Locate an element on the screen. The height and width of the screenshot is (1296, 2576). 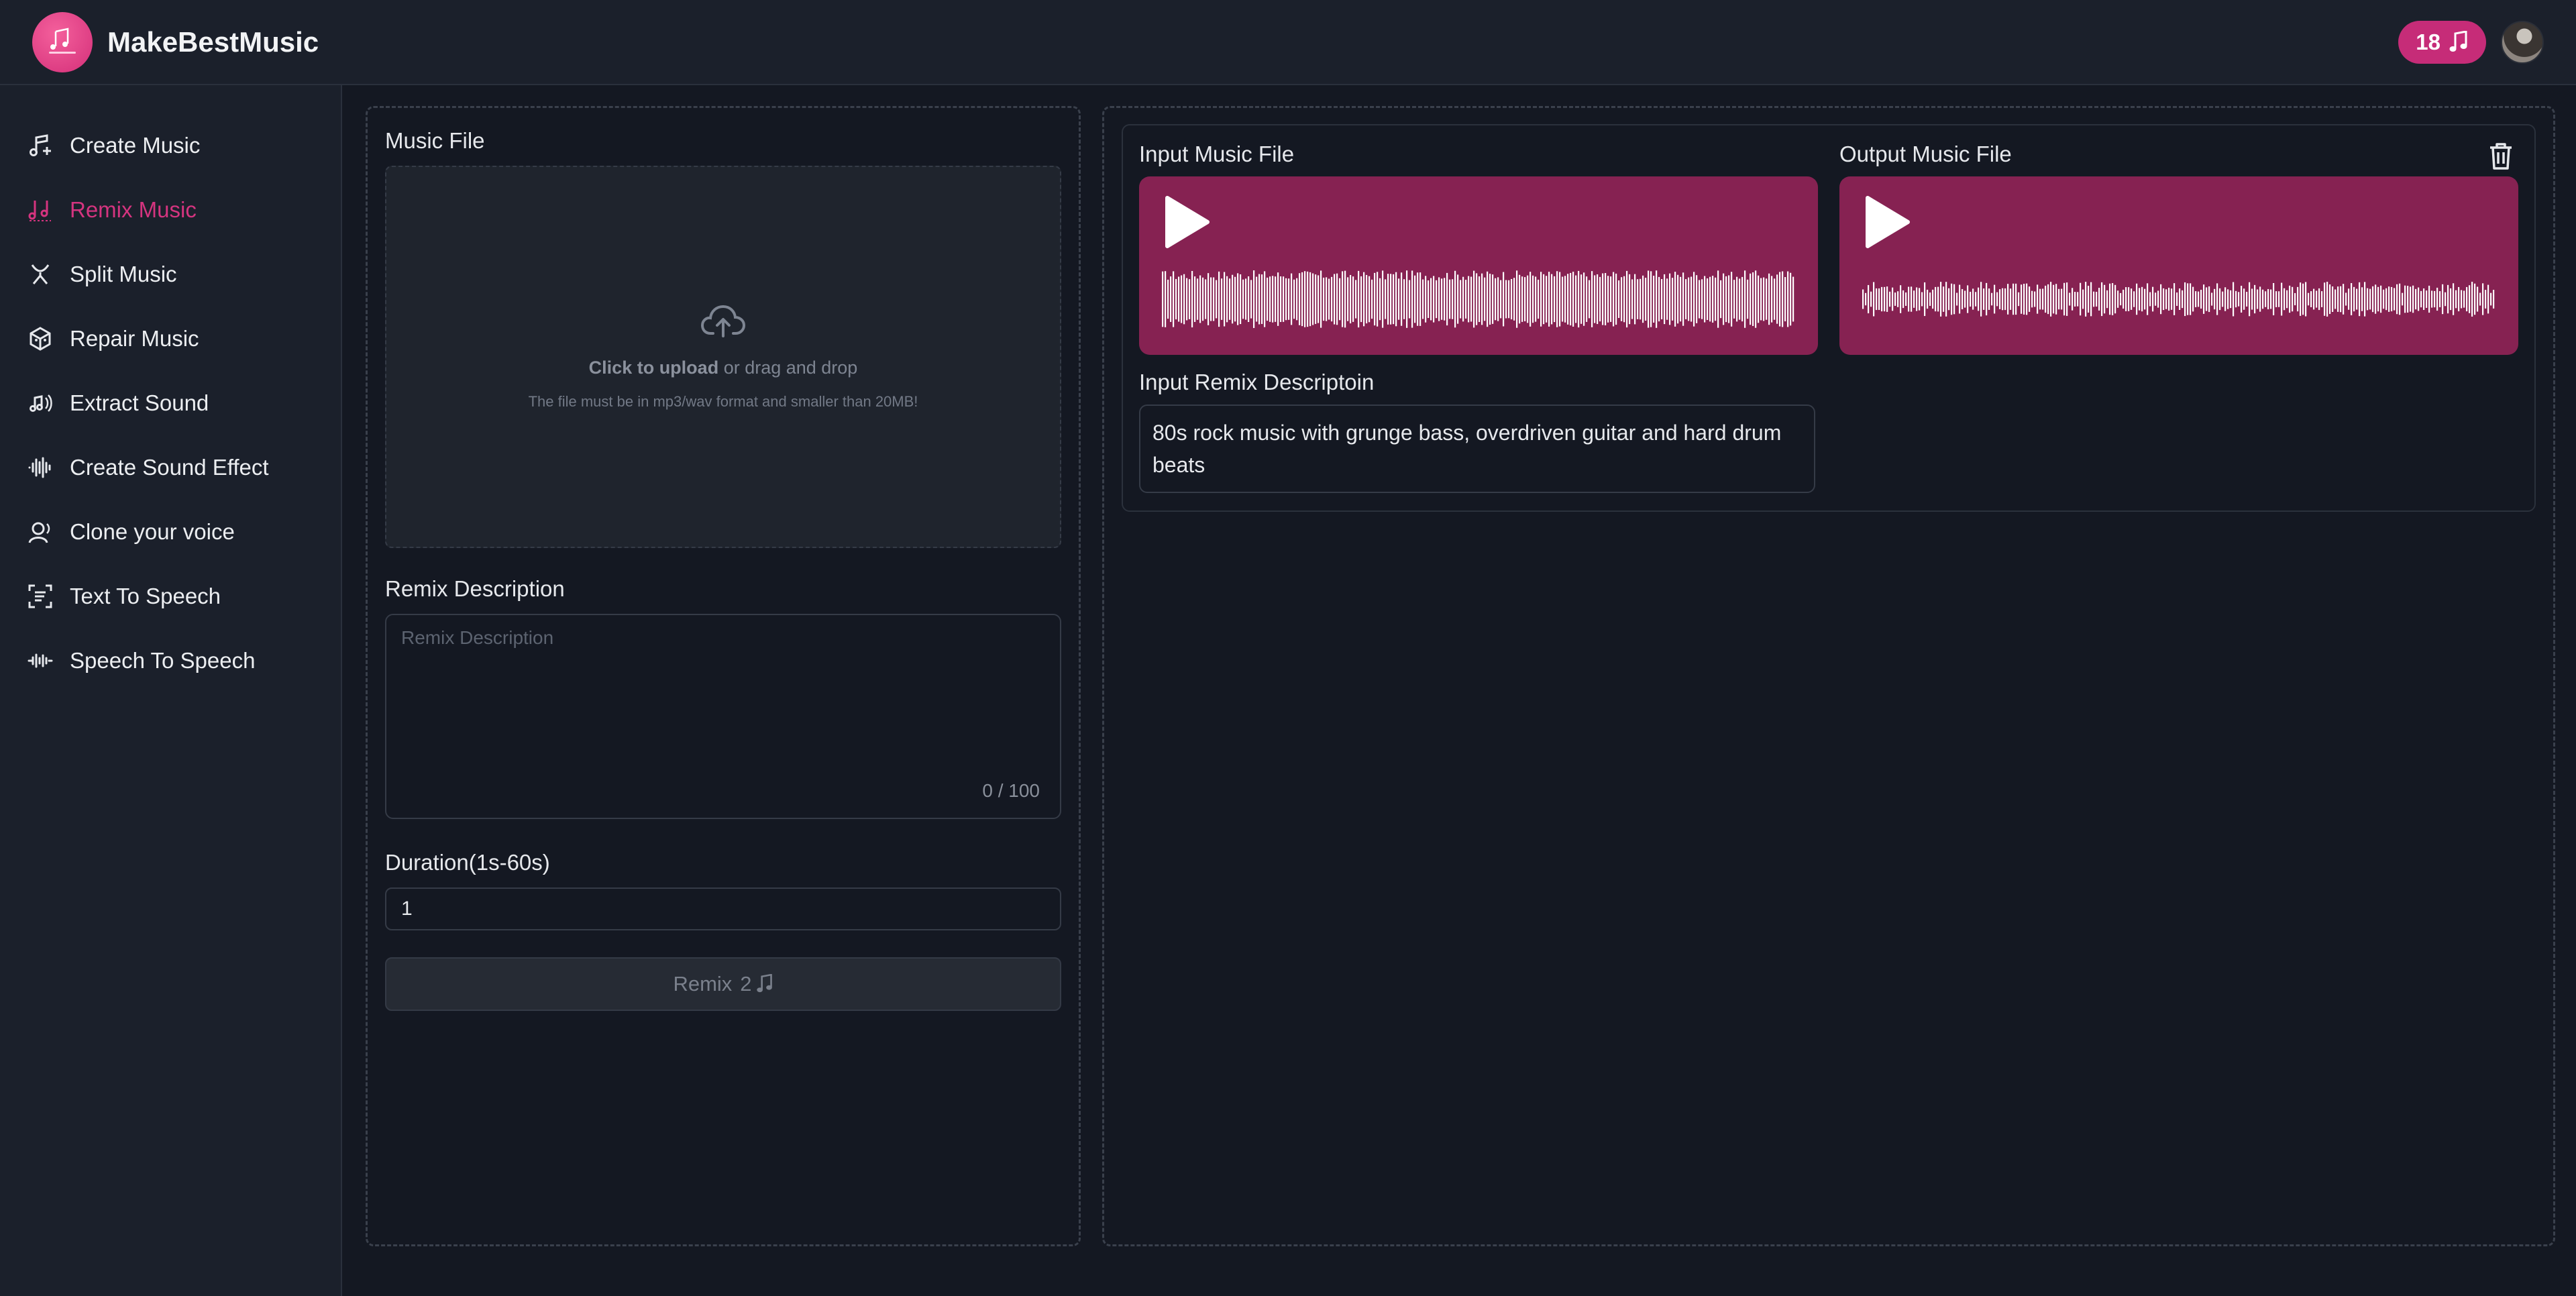
input-waveform is located at coordinates (1478, 299).